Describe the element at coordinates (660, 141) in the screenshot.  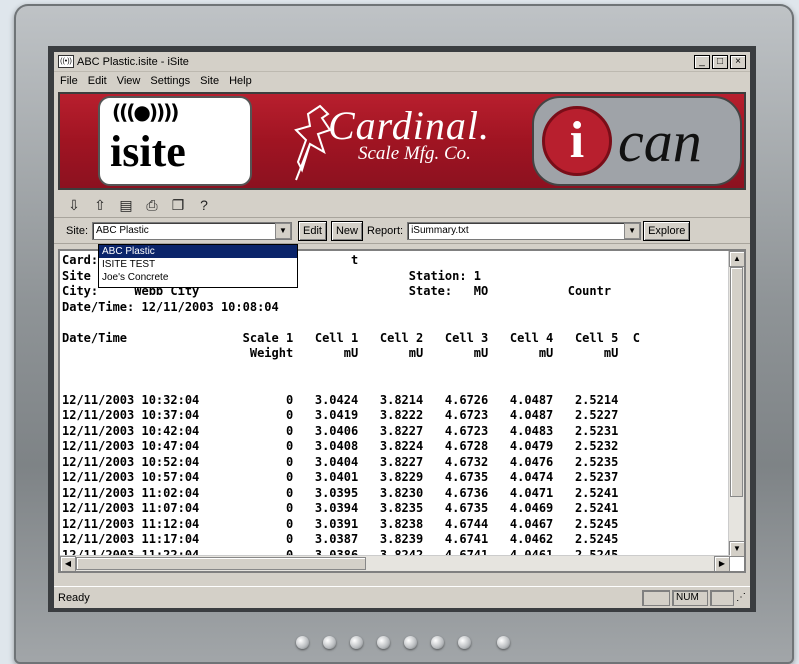
I see `ican-wordmark: can` at that location.